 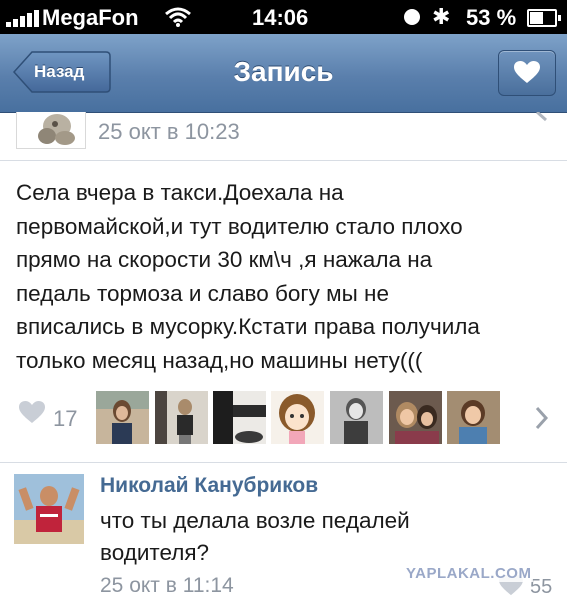 What do you see at coordinates (178, 19) in the screenshot?
I see `wifi-icon` at bounding box center [178, 19].